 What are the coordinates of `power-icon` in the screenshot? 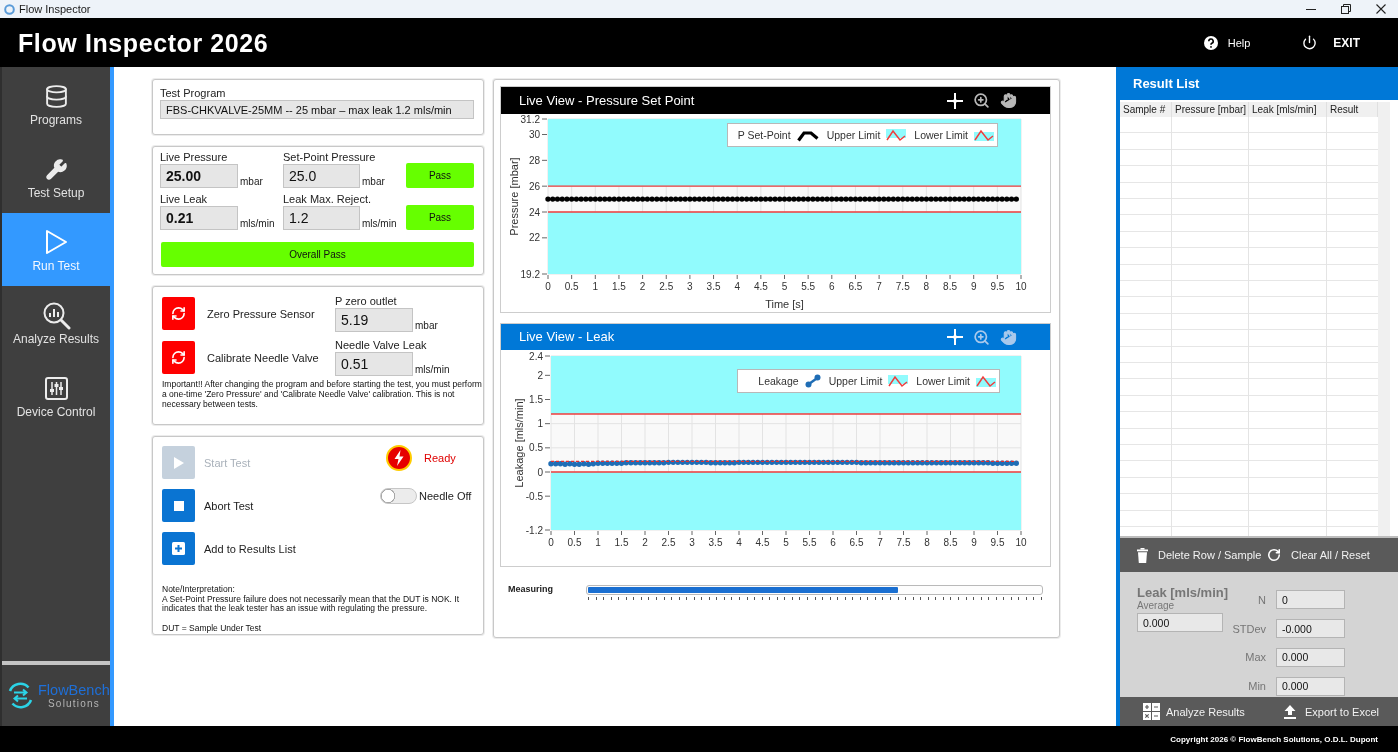 It's located at (1310, 42).